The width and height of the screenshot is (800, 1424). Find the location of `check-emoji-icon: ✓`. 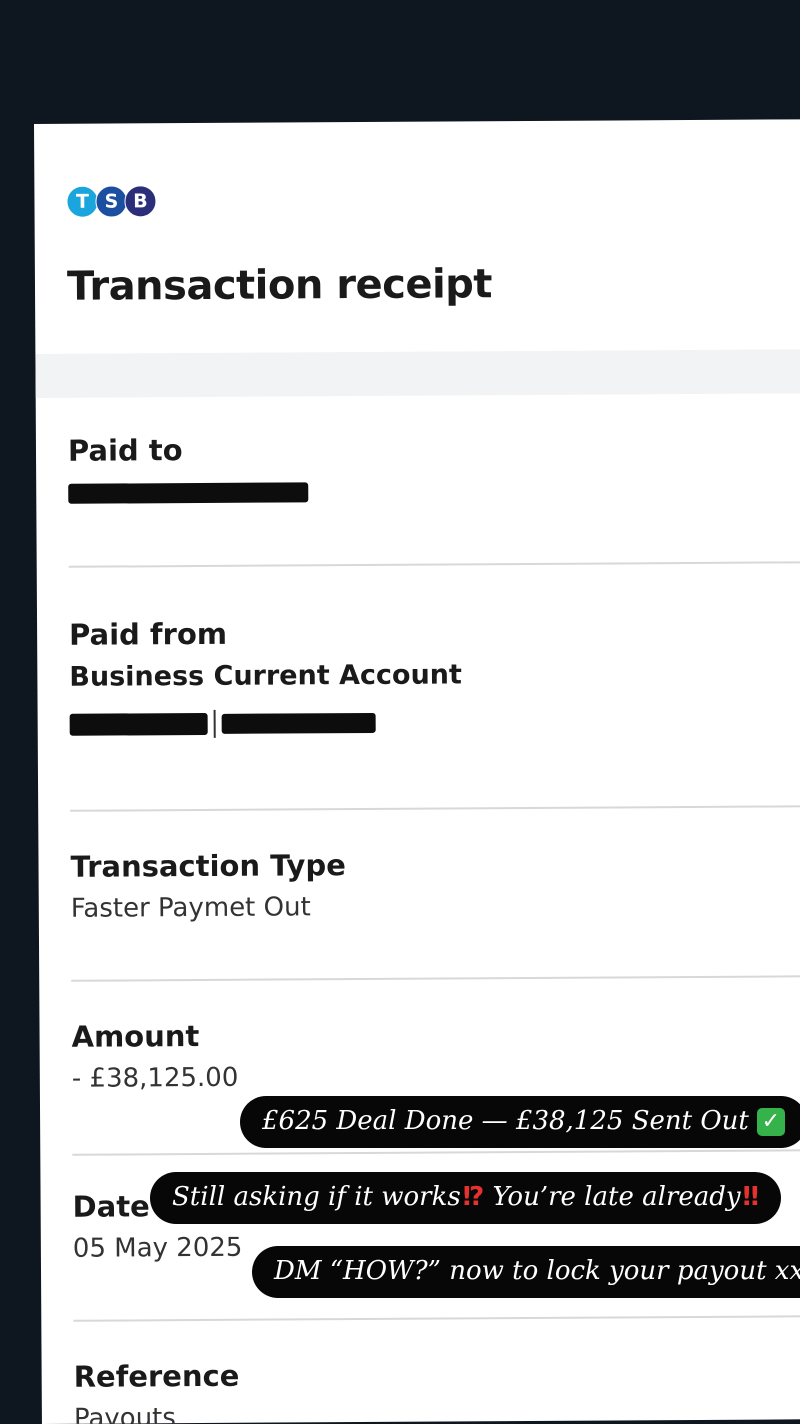

check-emoji-icon: ✓ is located at coordinates (770, 1122).